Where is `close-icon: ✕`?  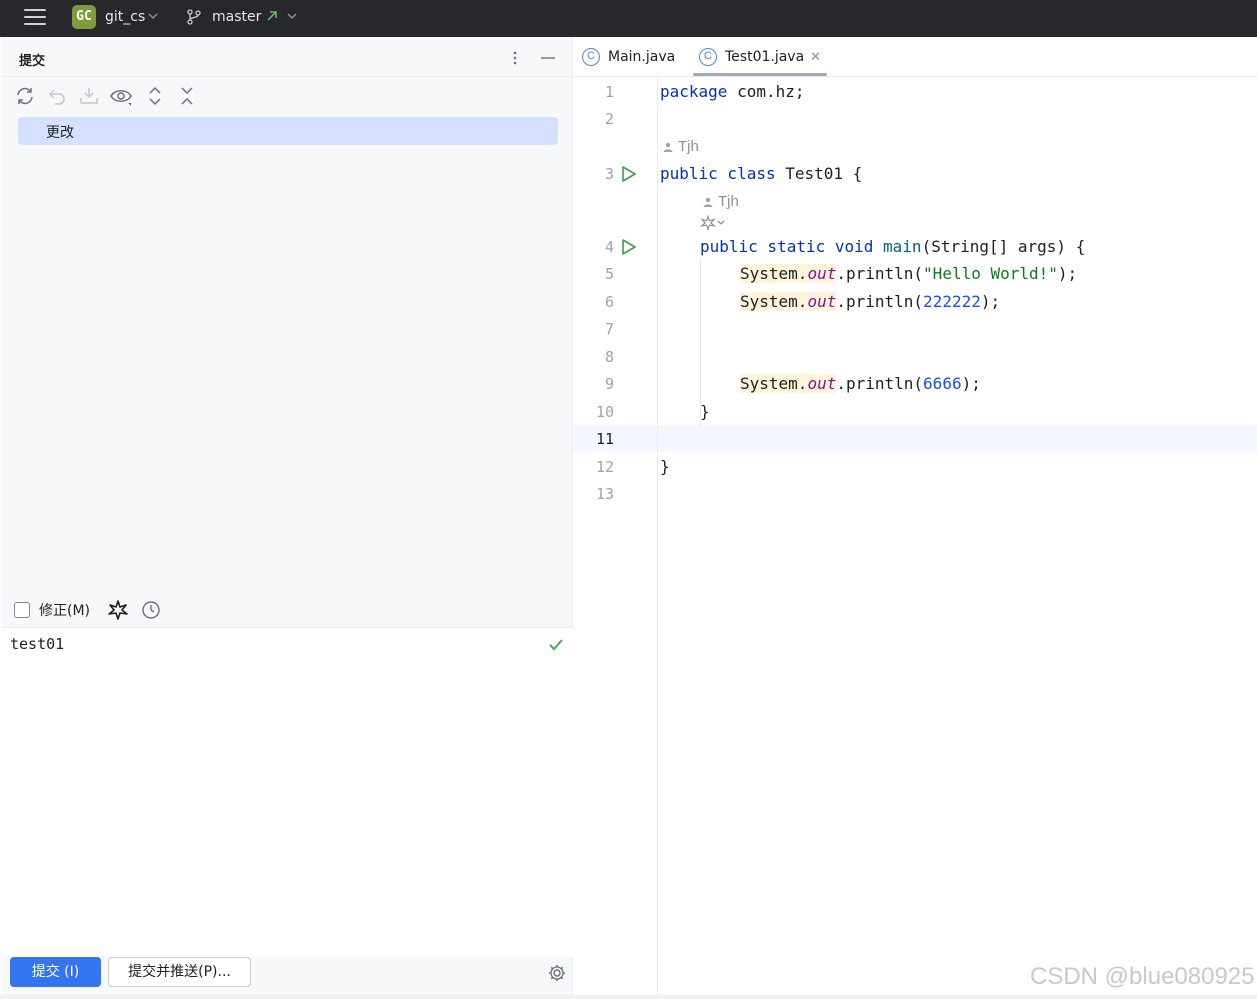 close-icon: ✕ is located at coordinates (815, 57).